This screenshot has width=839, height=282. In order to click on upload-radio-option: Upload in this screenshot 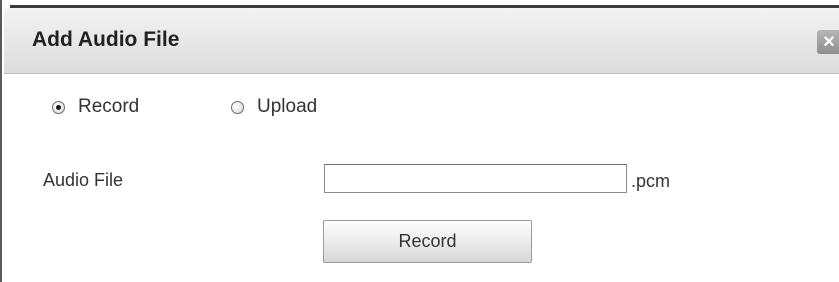, I will do `click(274, 107)`.